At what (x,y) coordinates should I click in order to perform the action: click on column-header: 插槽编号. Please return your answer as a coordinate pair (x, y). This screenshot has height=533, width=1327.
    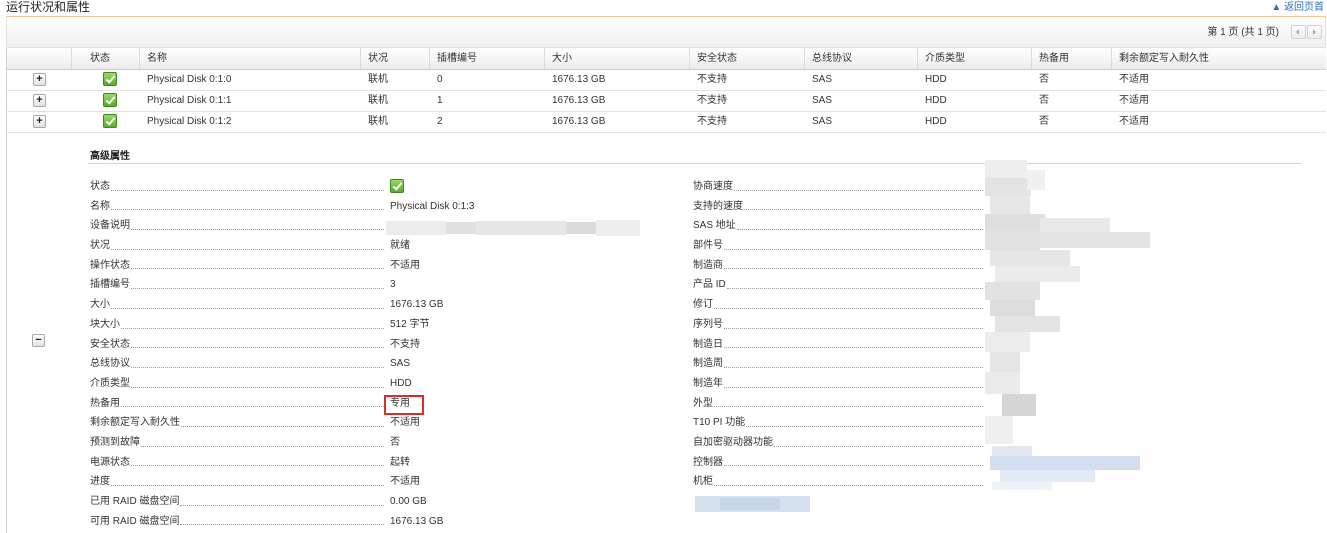
    Looking at the image, I should click on (487, 58).